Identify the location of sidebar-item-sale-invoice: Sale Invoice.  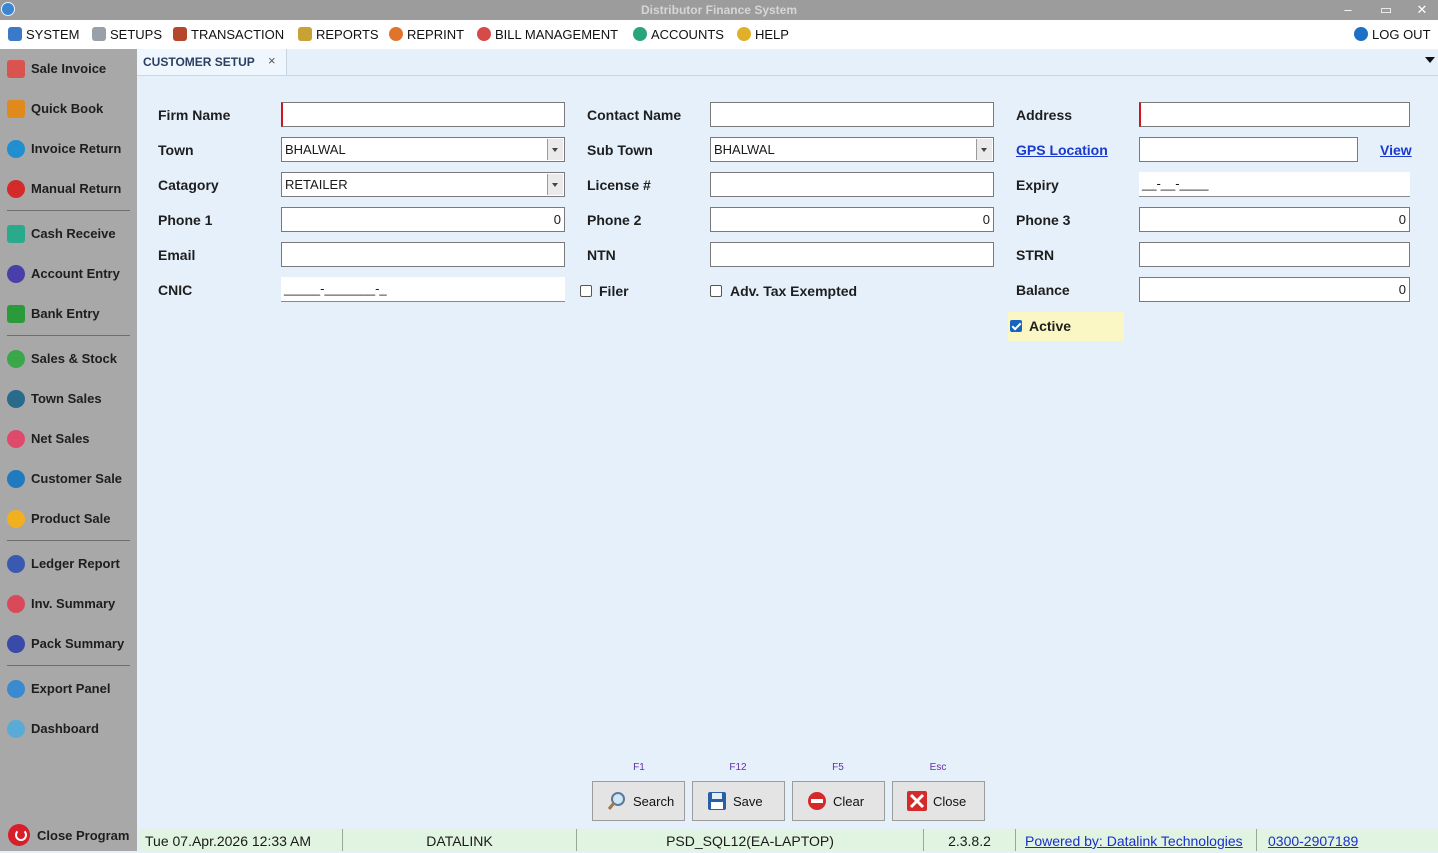
(68, 68).